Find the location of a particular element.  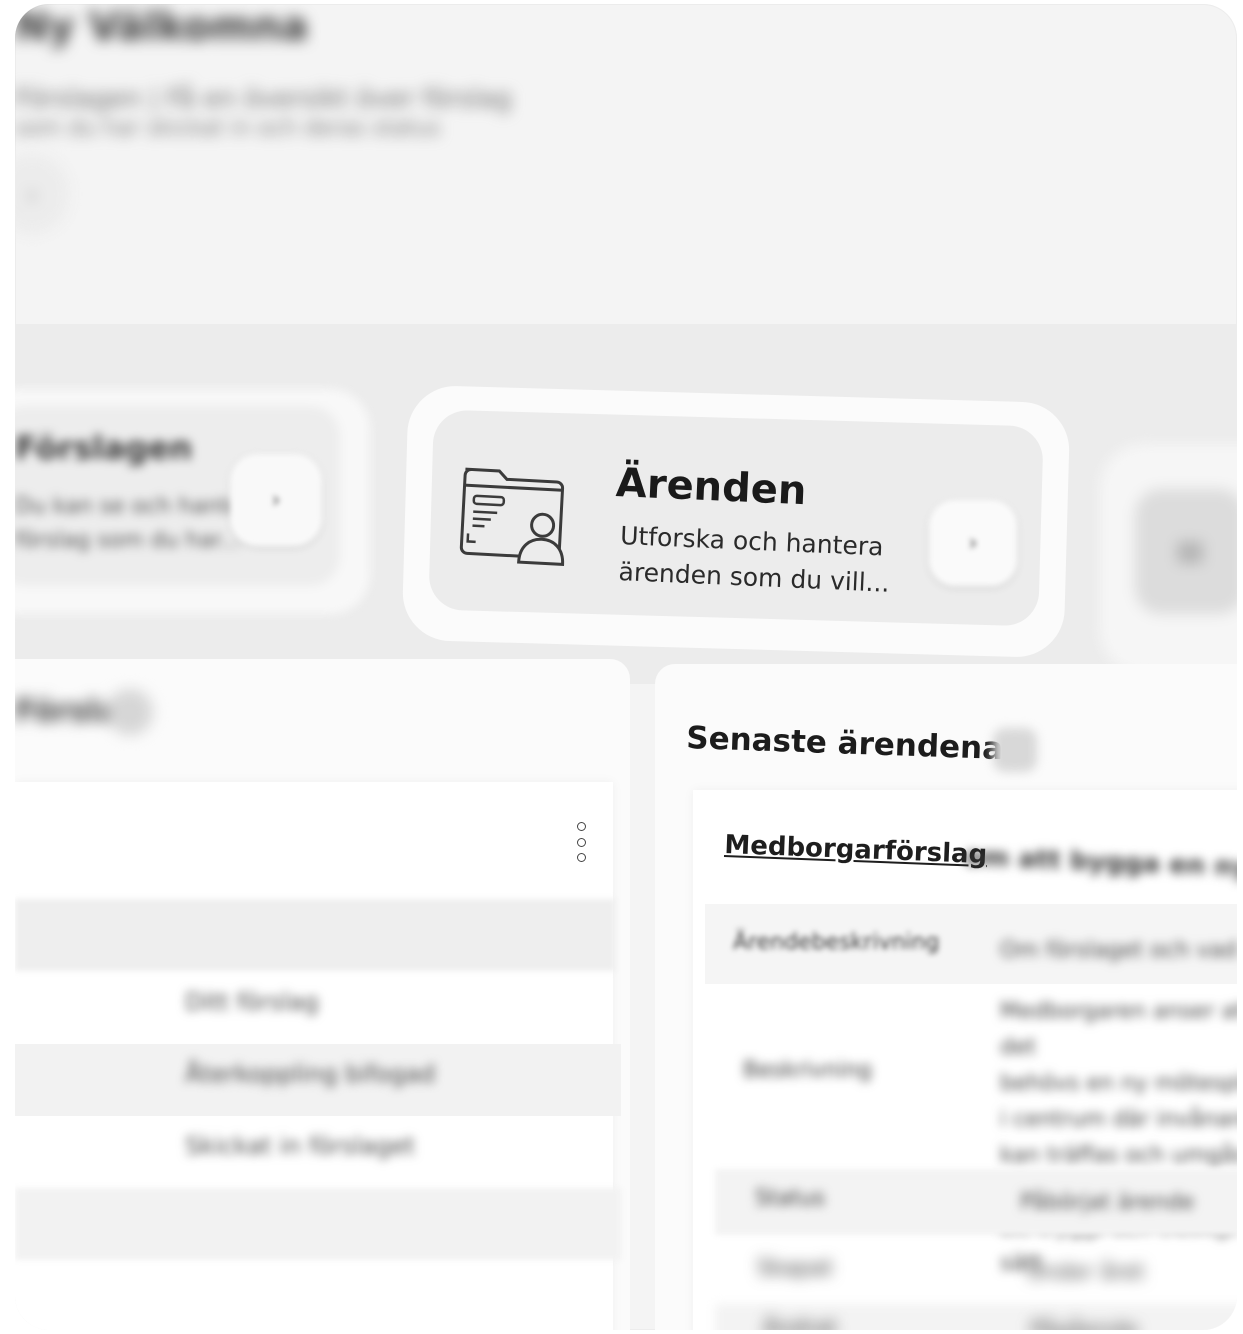

page-subtitle: Förslagen | Få en översikt över förslag is located at coordinates (263, 99).